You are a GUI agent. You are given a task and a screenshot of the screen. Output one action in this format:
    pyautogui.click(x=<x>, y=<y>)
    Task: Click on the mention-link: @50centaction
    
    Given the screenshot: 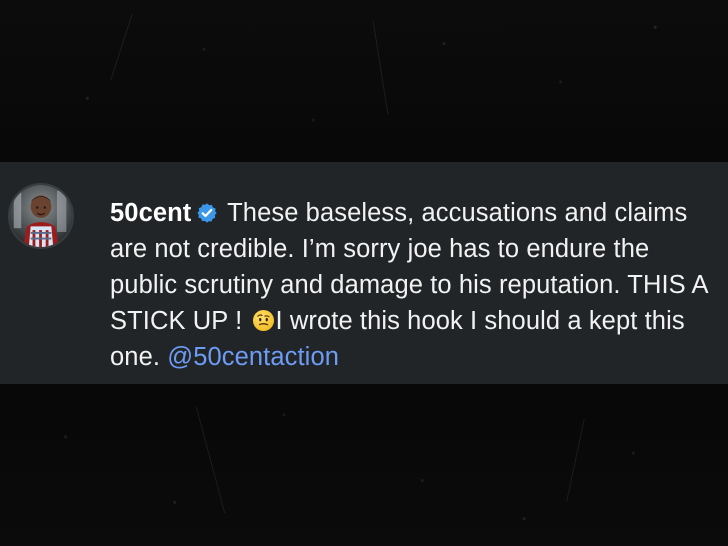 What is the action you would take?
    pyautogui.click(x=253, y=357)
    